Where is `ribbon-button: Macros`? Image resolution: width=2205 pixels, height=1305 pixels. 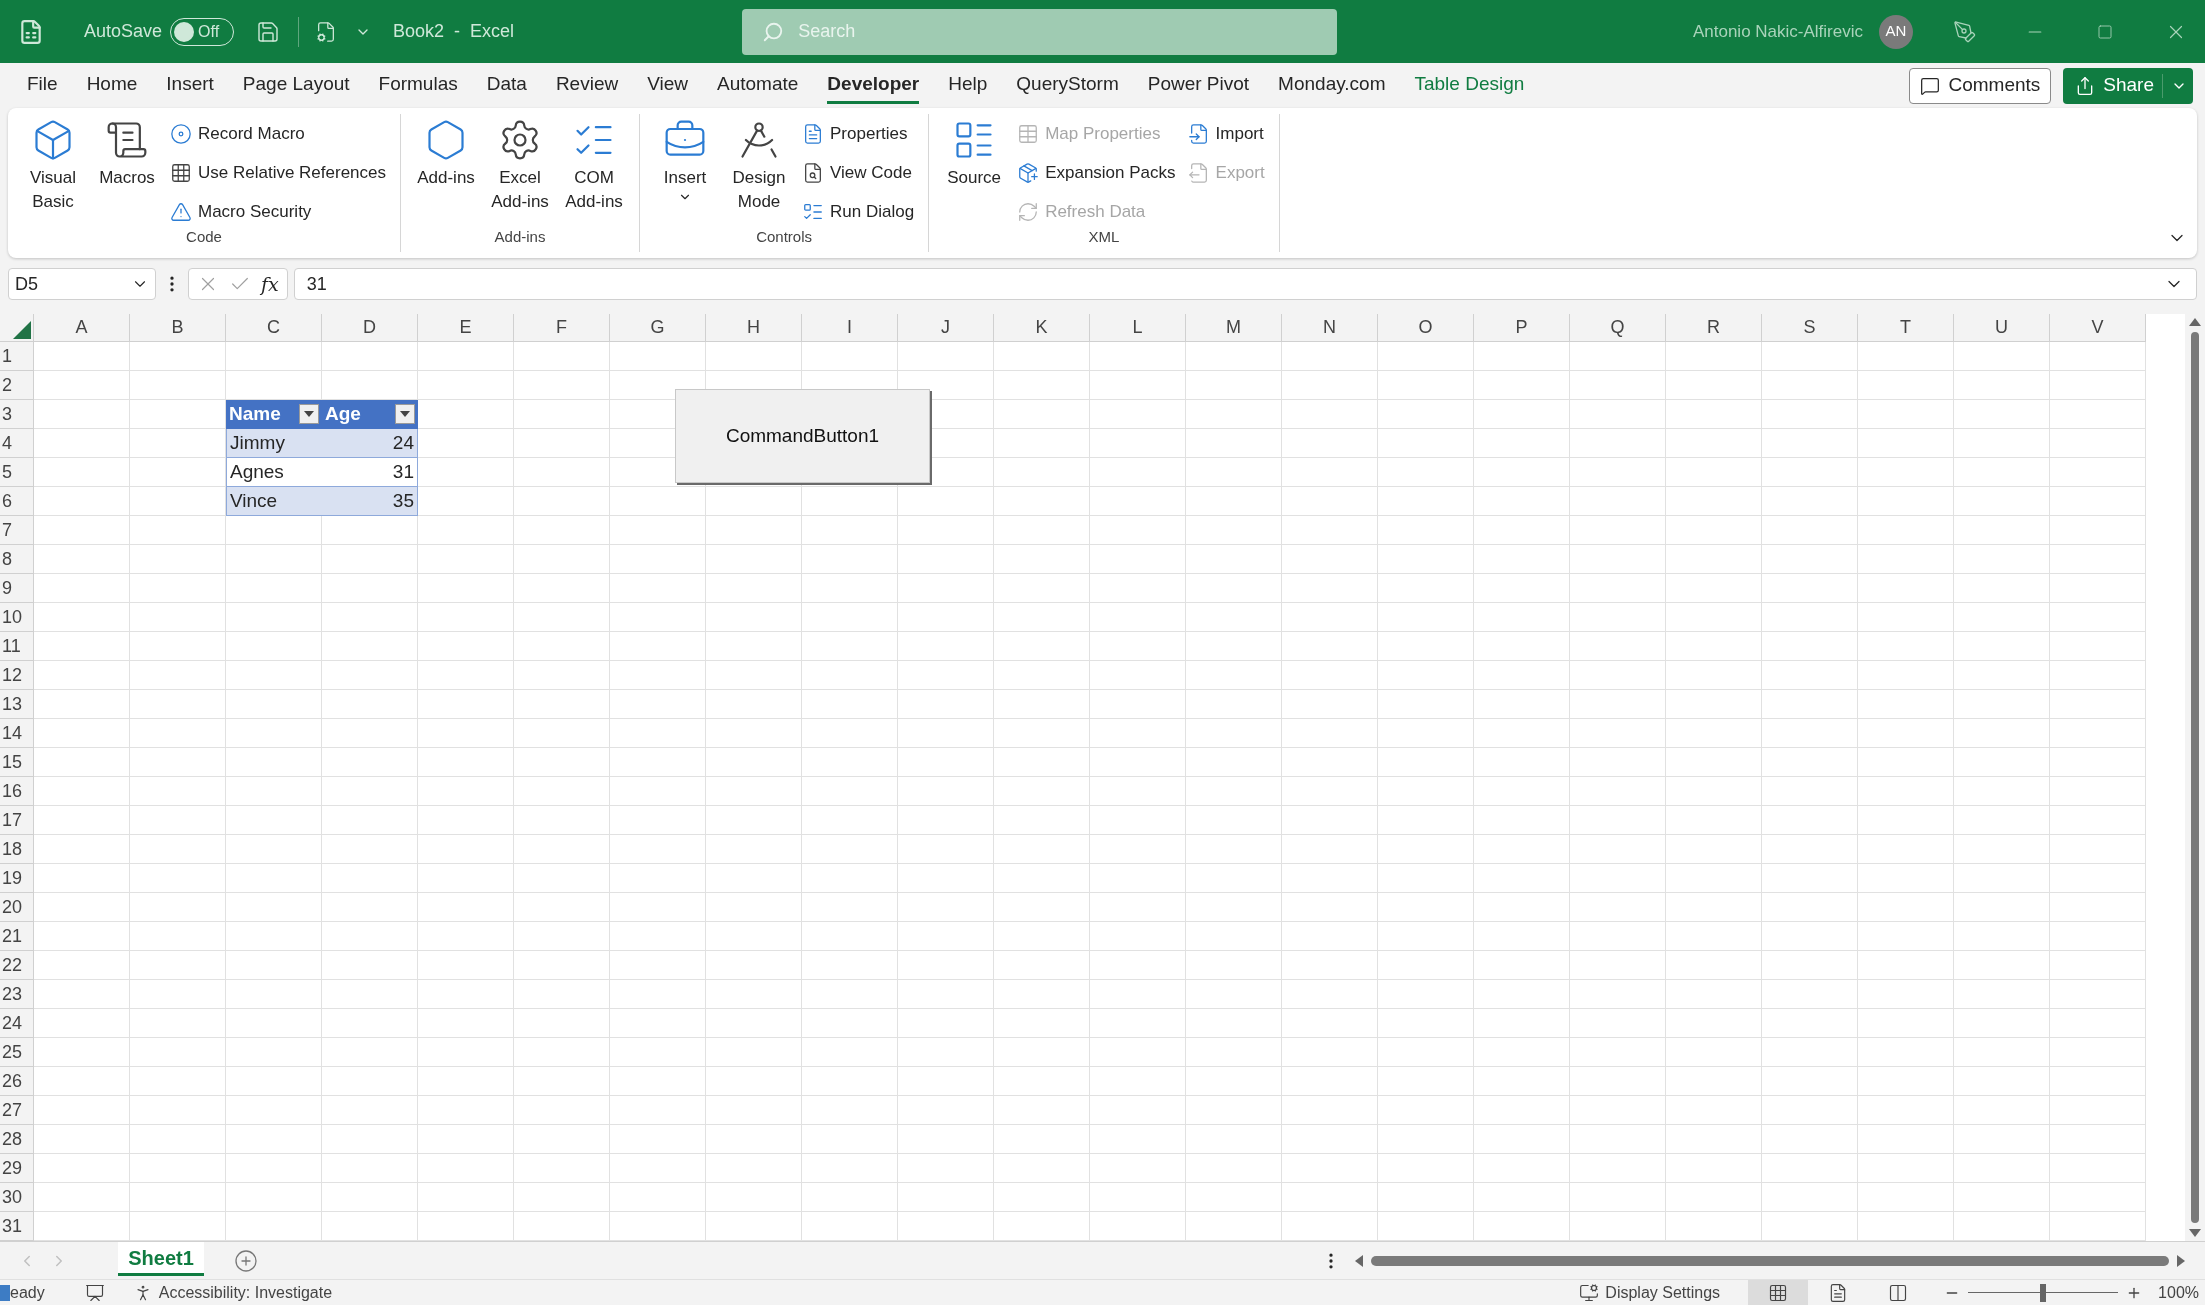
ribbon-button: Macros is located at coordinates (127, 152).